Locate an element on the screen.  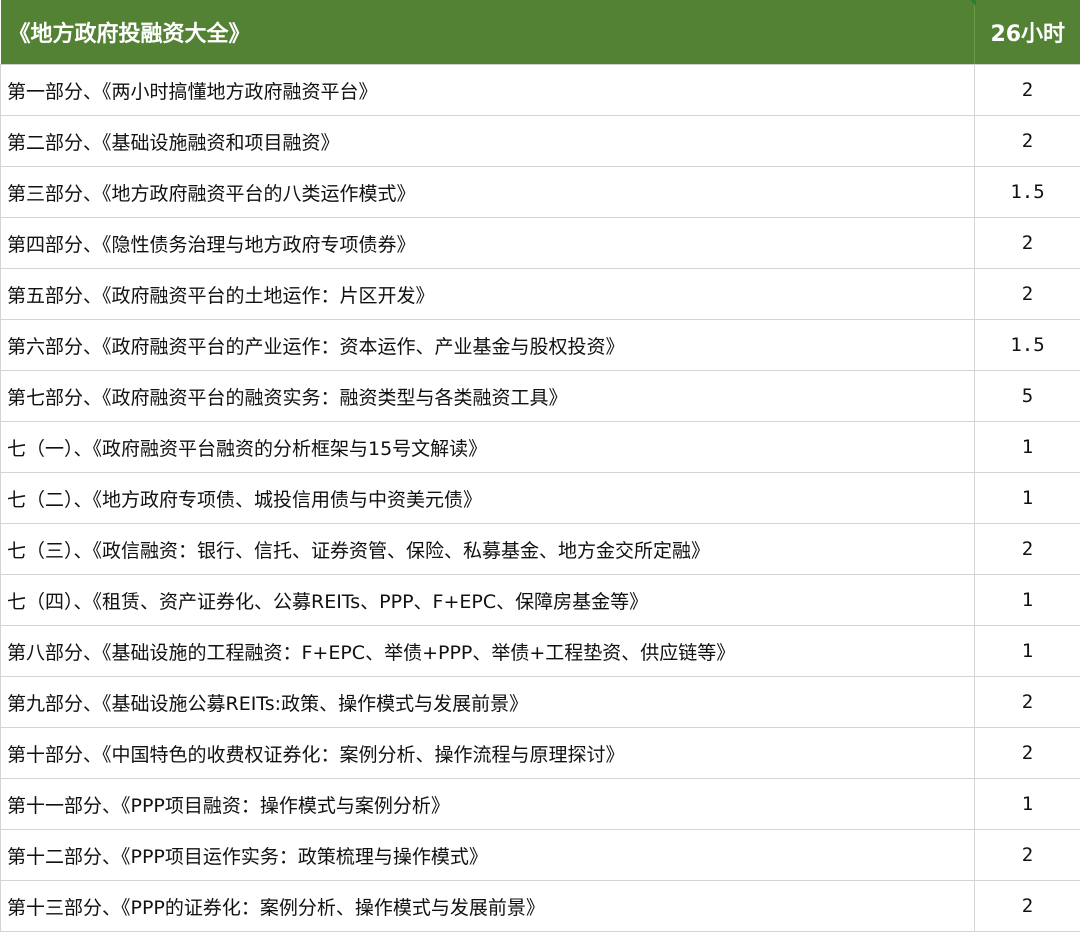
table-row: 七（二）、《地方政府专项债、城投信用债与中资美元债》1 is located at coordinates (540, 498).